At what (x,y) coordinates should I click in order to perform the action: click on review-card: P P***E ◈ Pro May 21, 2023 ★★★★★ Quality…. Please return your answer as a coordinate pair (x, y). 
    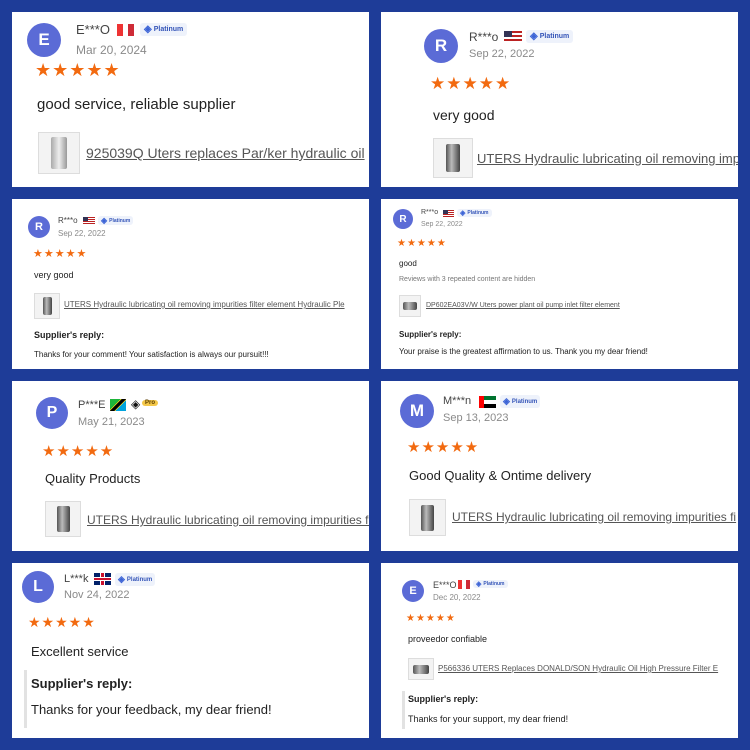
    Looking at the image, I should click on (190, 466).